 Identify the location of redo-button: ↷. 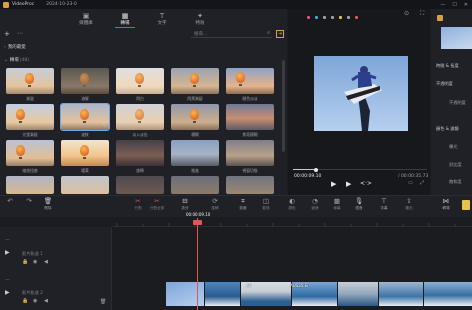
(29, 201).